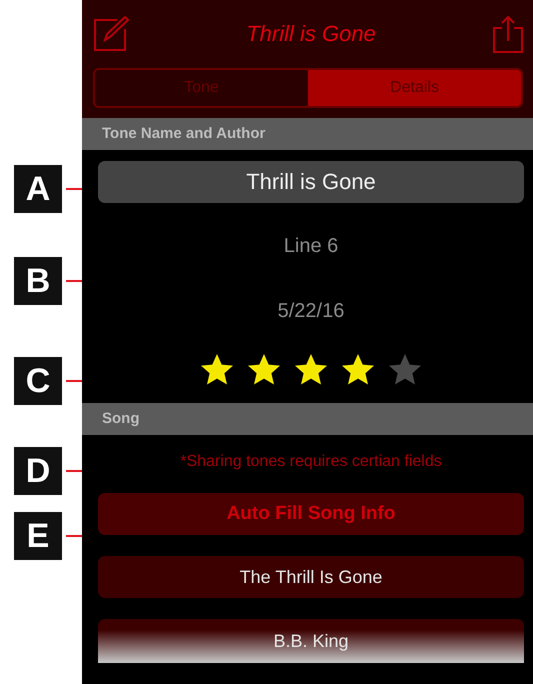 This screenshot has width=533, height=684. I want to click on tone-name-field: Thrill is Gone, so click(311, 182).